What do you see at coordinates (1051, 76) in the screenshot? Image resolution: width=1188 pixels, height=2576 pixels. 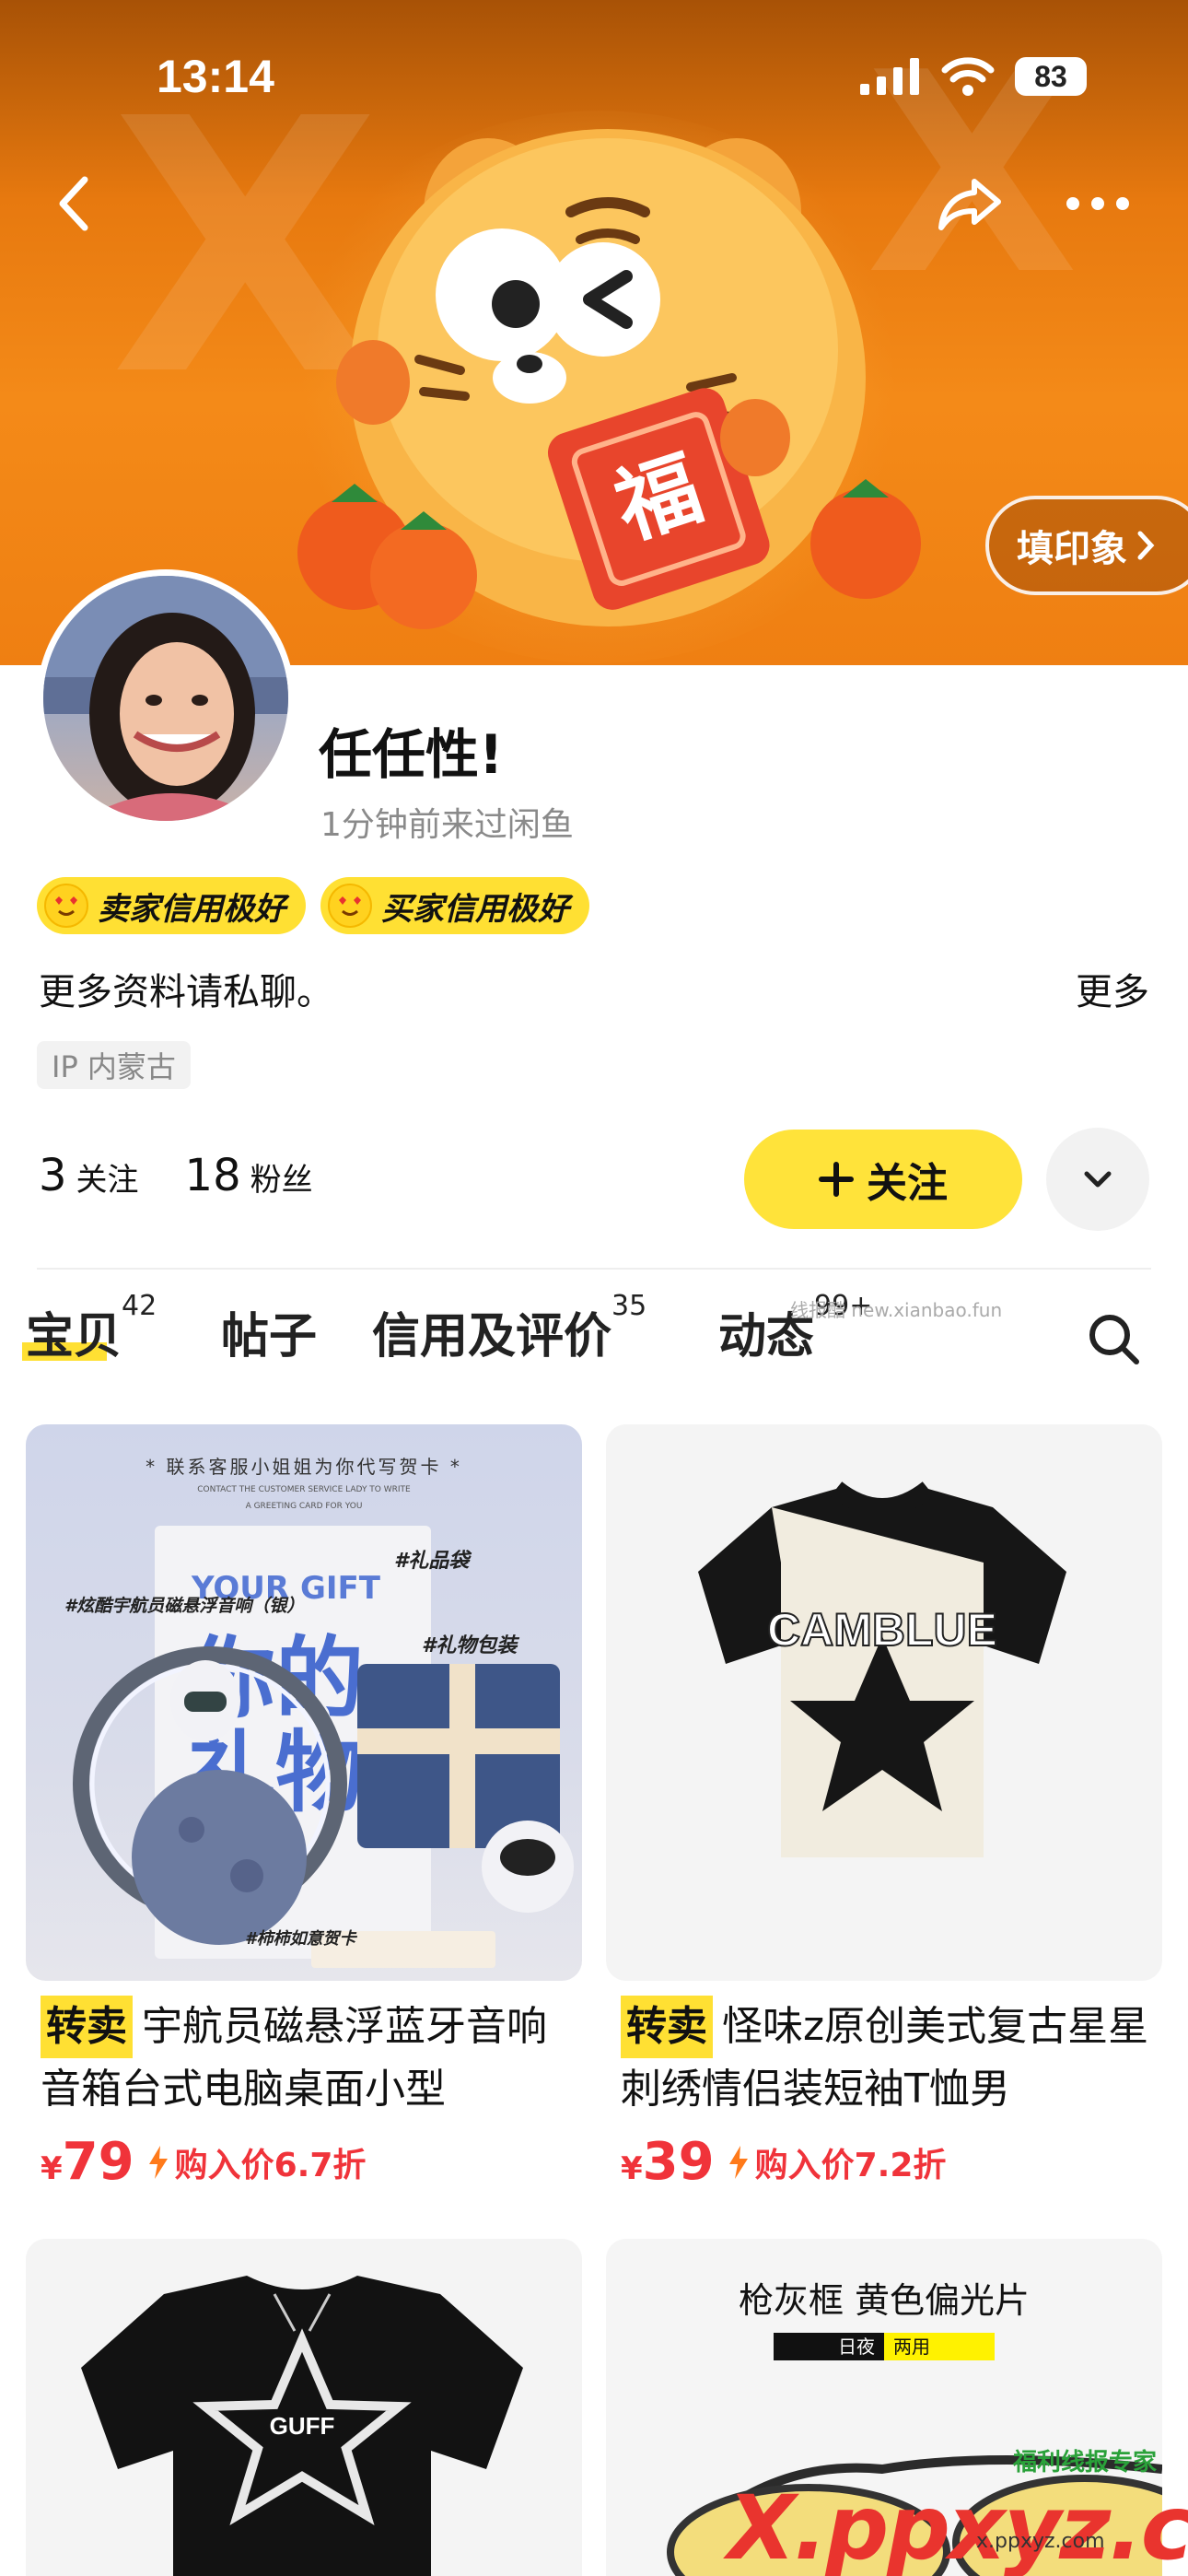 I see `battery-indicator: 83` at bounding box center [1051, 76].